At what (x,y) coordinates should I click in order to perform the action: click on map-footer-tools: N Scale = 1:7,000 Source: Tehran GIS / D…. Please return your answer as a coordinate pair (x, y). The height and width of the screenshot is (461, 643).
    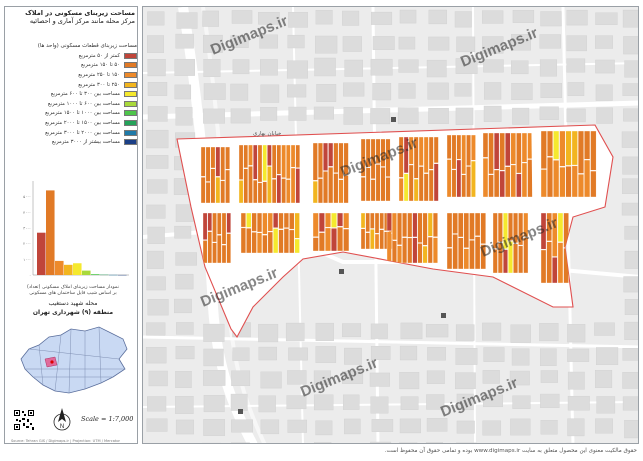
    Looking at the image, I should click on (73, 425).